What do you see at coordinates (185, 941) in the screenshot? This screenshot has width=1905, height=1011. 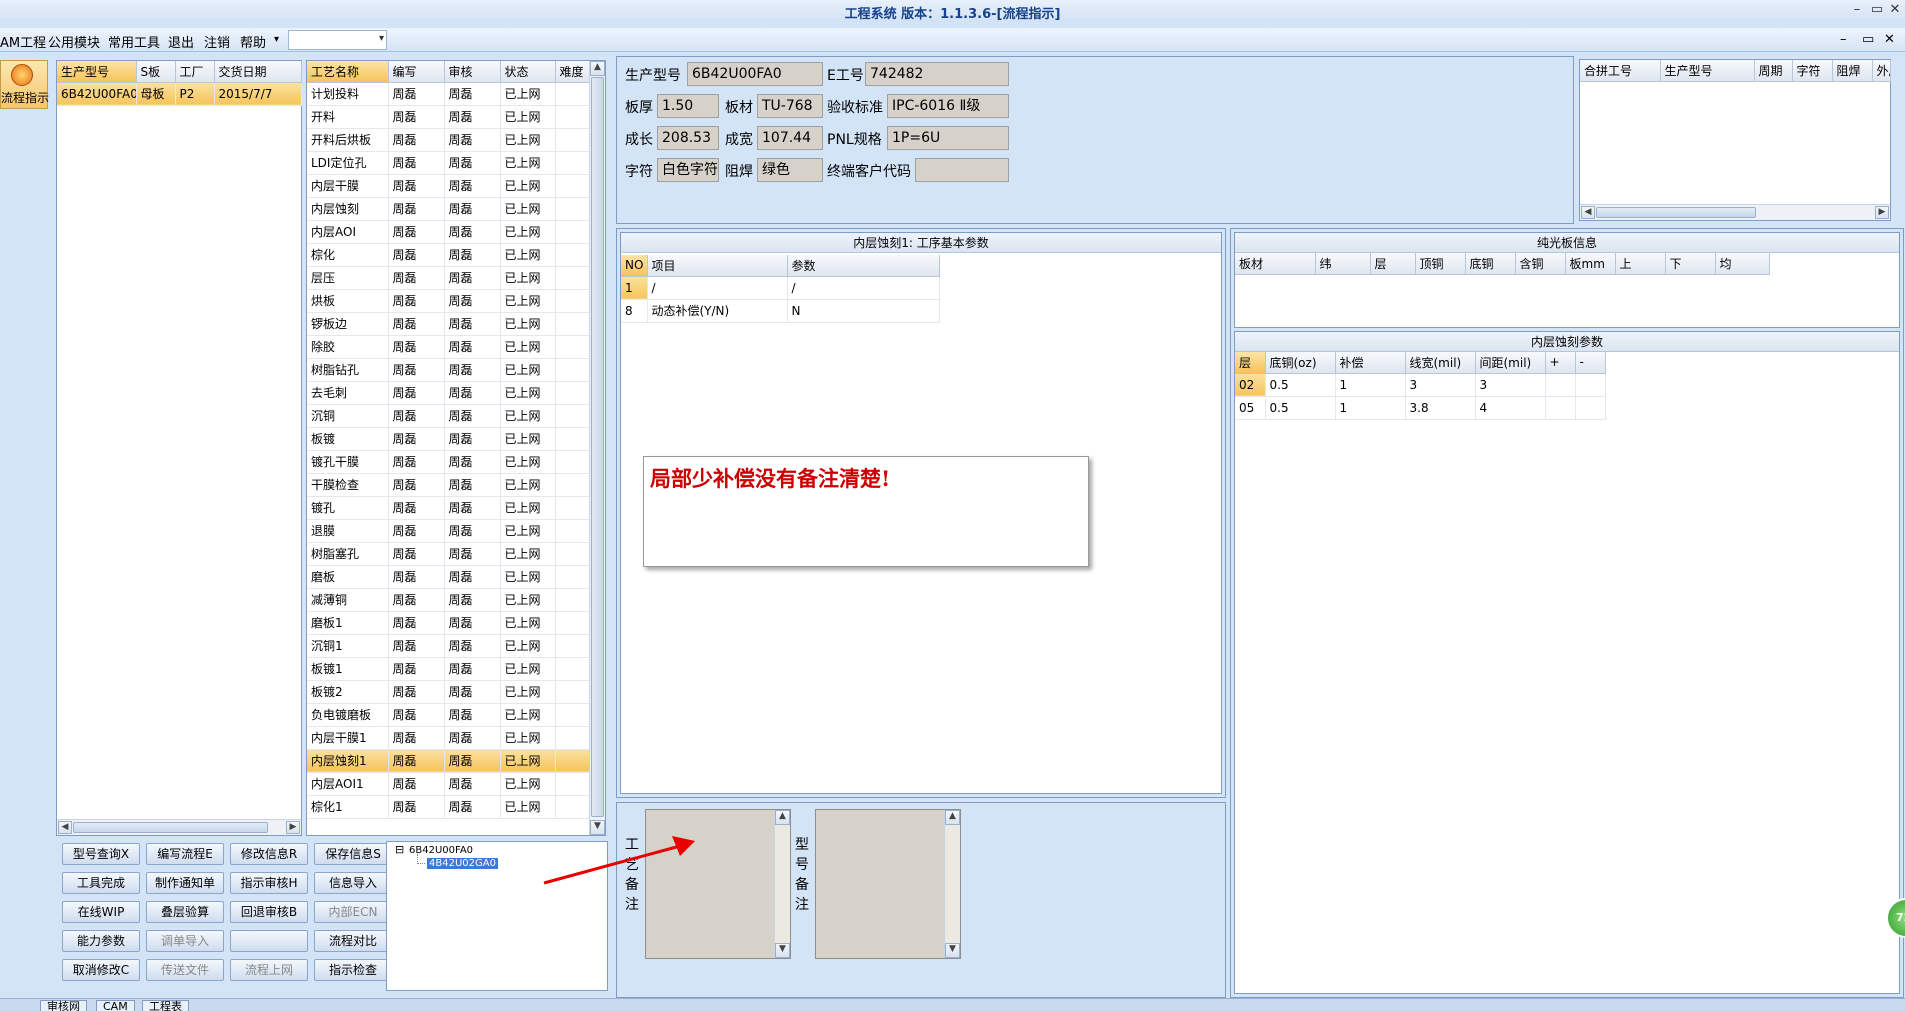 I see `action-button-3-1: 调单导入` at bounding box center [185, 941].